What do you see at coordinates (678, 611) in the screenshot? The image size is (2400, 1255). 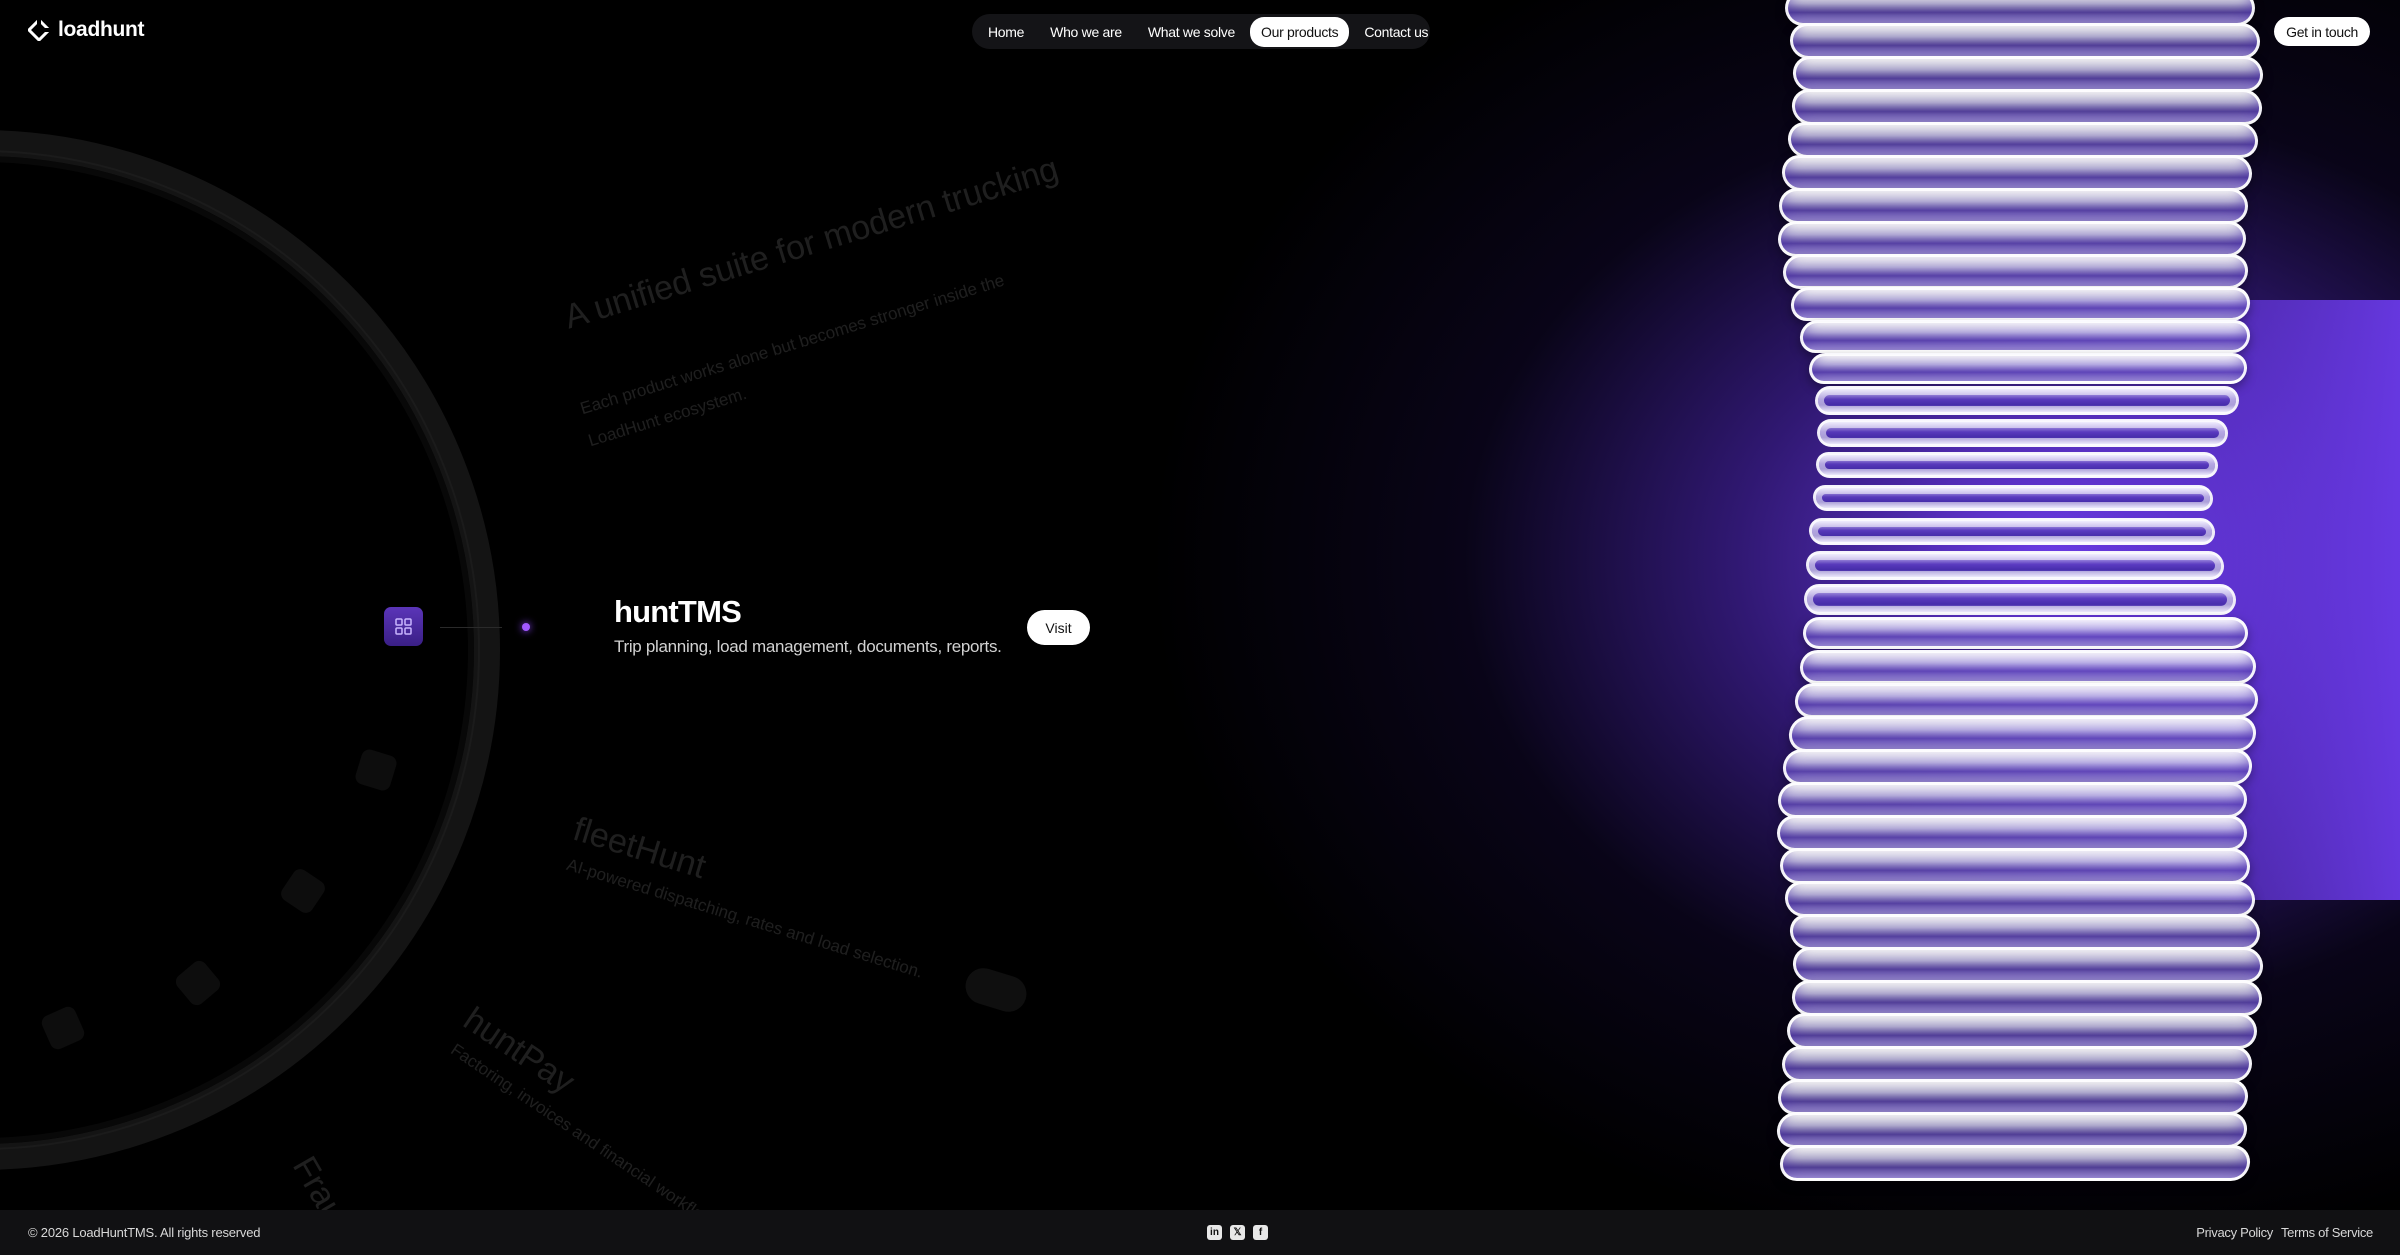 I see `product-title-hunttms: huntTMS` at bounding box center [678, 611].